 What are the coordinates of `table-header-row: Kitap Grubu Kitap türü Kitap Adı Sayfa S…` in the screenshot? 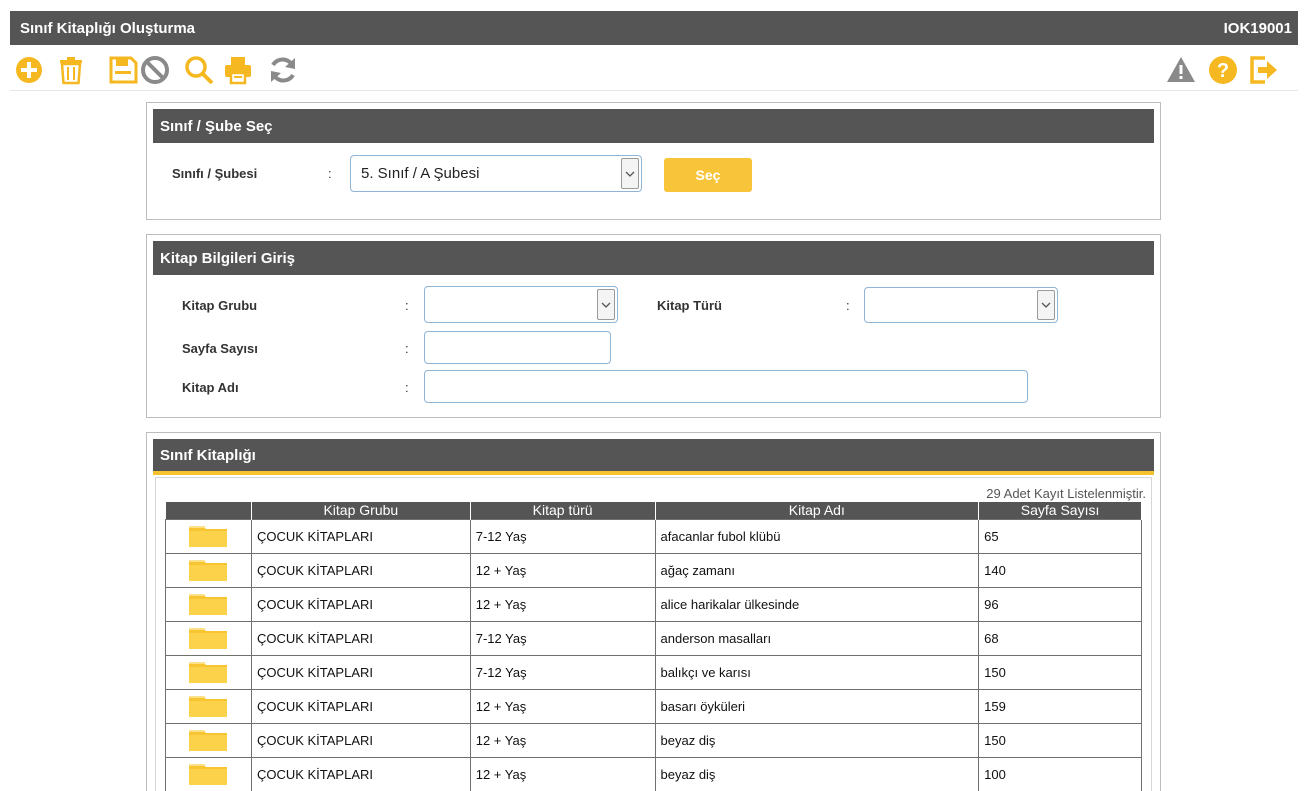 It's located at (653, 510).